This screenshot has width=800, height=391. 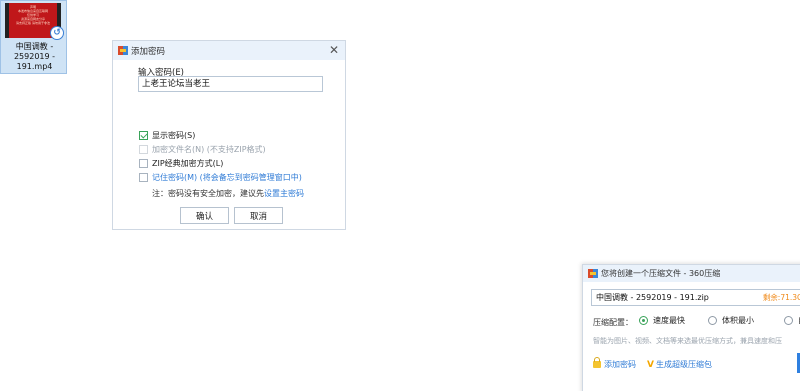 What do you see at coordinates (148, 51) in the screenshot?
I see `dialog-title: 添加密码` at bounding box center [148, 51].